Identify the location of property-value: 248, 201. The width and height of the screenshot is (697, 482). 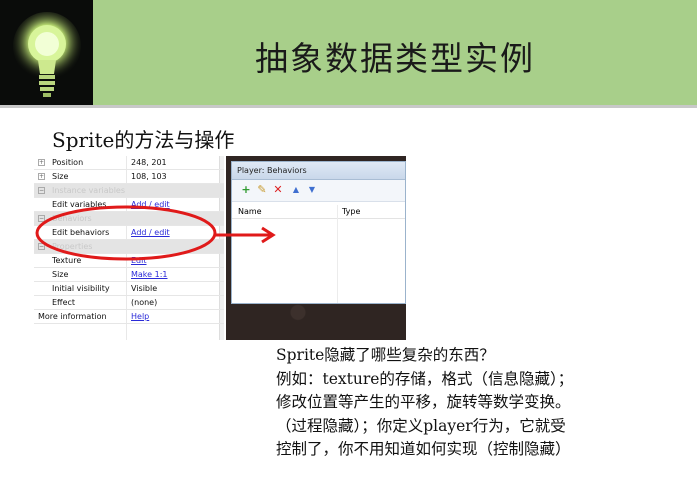
(149, 163).